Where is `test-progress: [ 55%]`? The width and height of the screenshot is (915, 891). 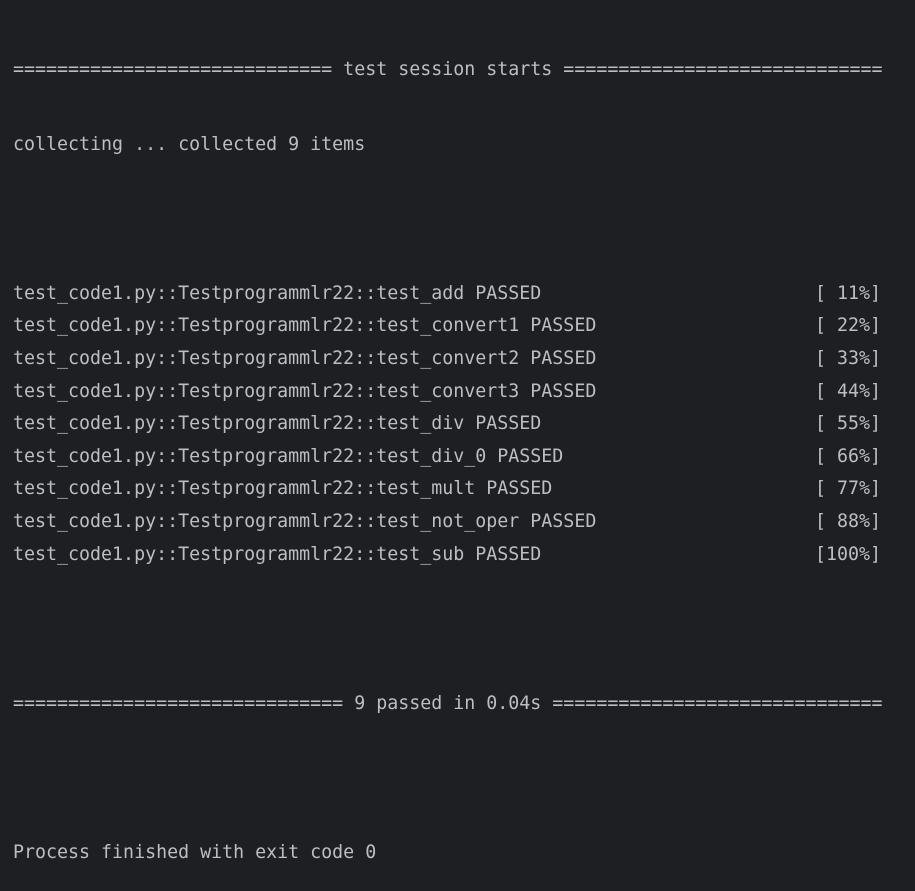 test-progress: [ 55%] is located at coordinates (848, 424).